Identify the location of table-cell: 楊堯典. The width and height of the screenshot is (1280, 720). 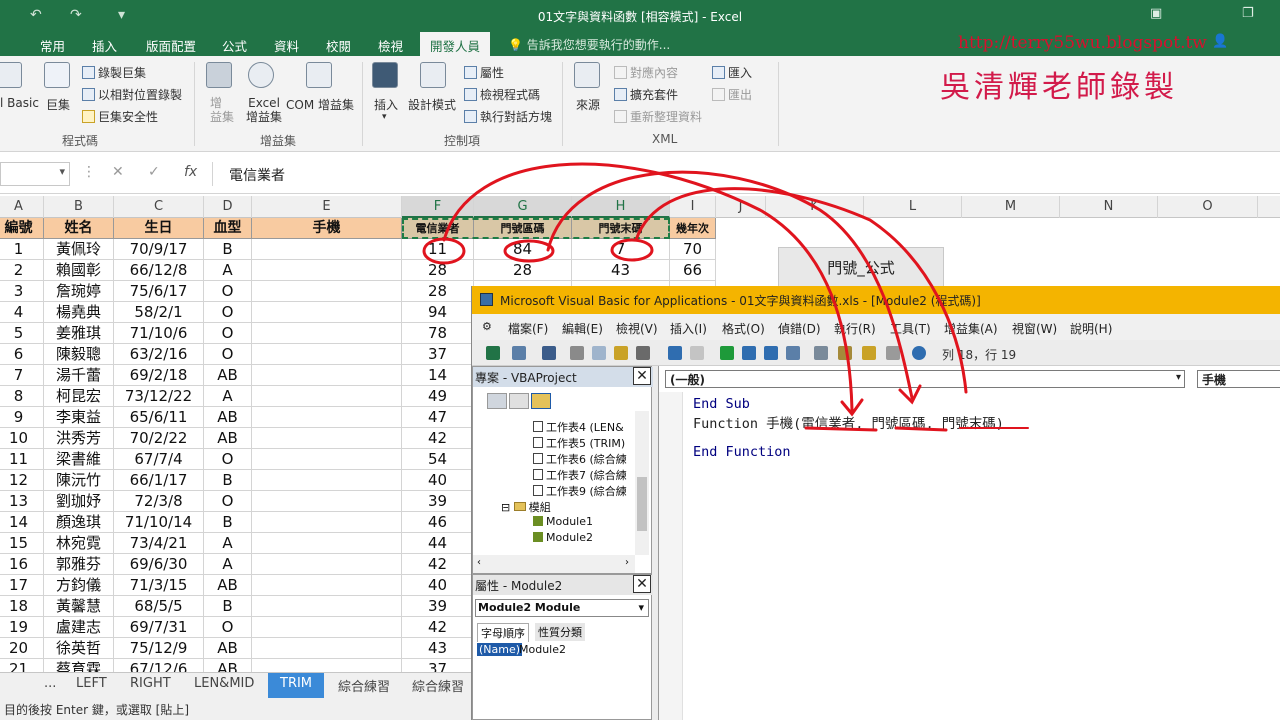
(79, 312).